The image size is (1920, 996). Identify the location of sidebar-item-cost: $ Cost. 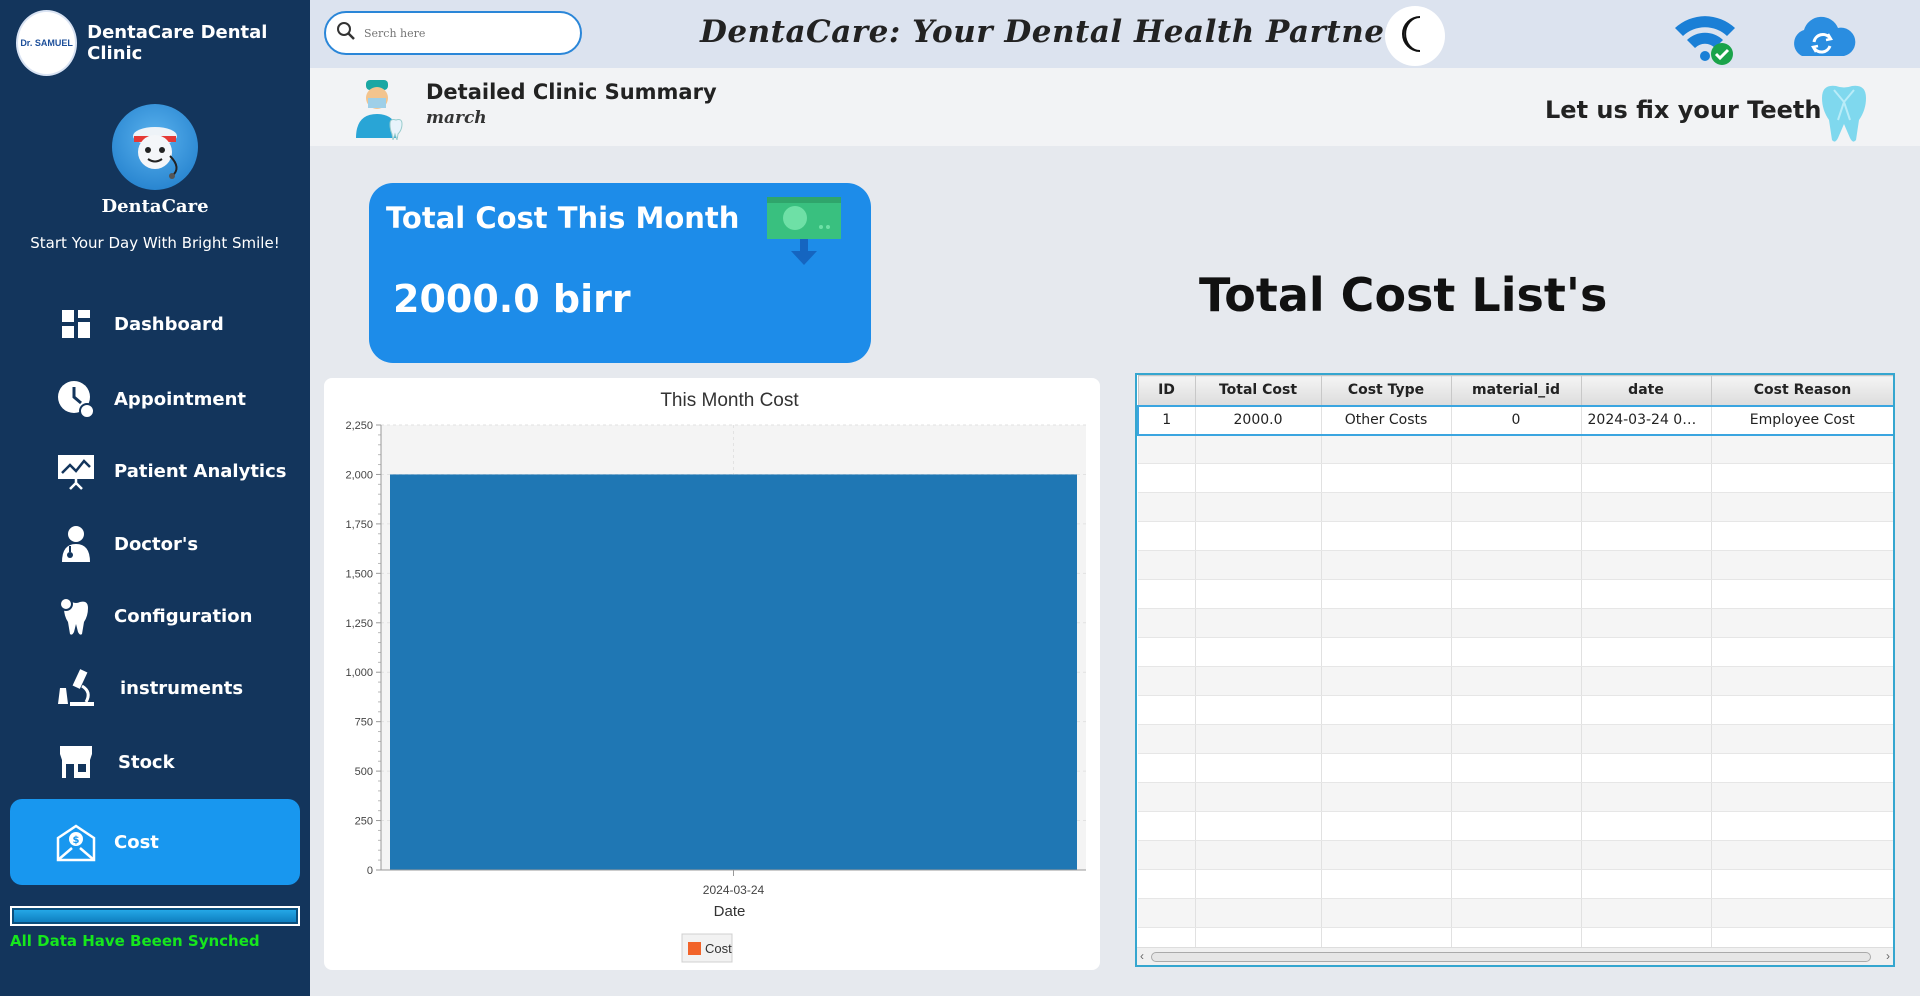
(155, 842).